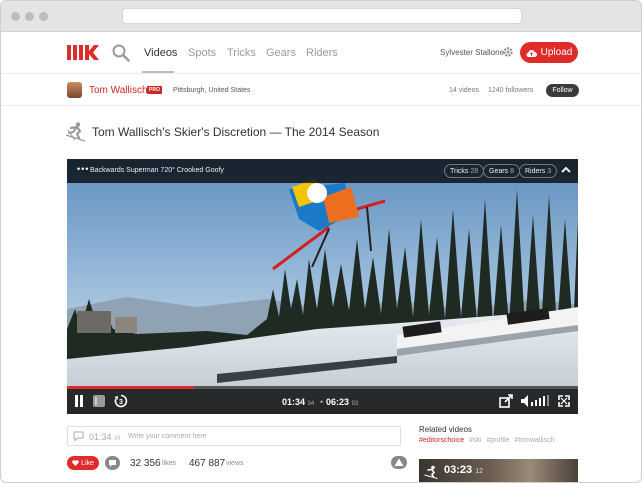 This screenshot has height=483, width=642. What do you see at coordinates (29, 16) in the screenshot?
I see `window-minimize-dot` at bounding box center [29, 16].